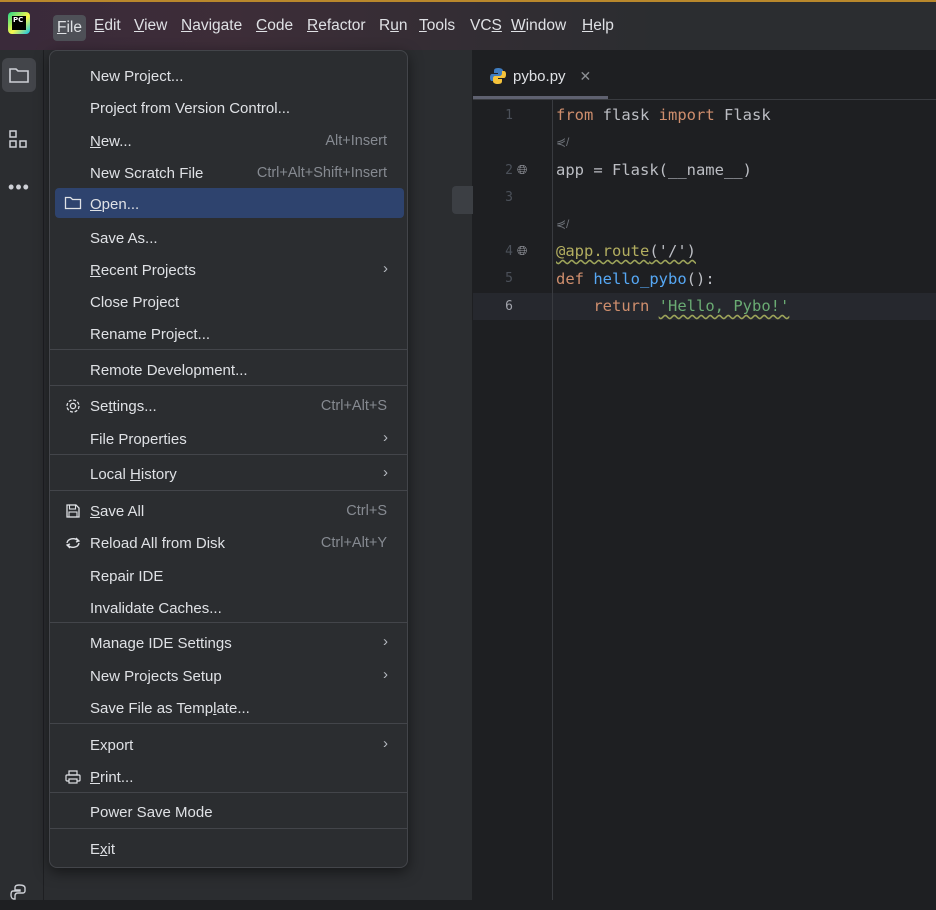  Describe the element at coordinates (229, 302) in the screenshot. I see `menu-item-close-project: Close Project` at that location.